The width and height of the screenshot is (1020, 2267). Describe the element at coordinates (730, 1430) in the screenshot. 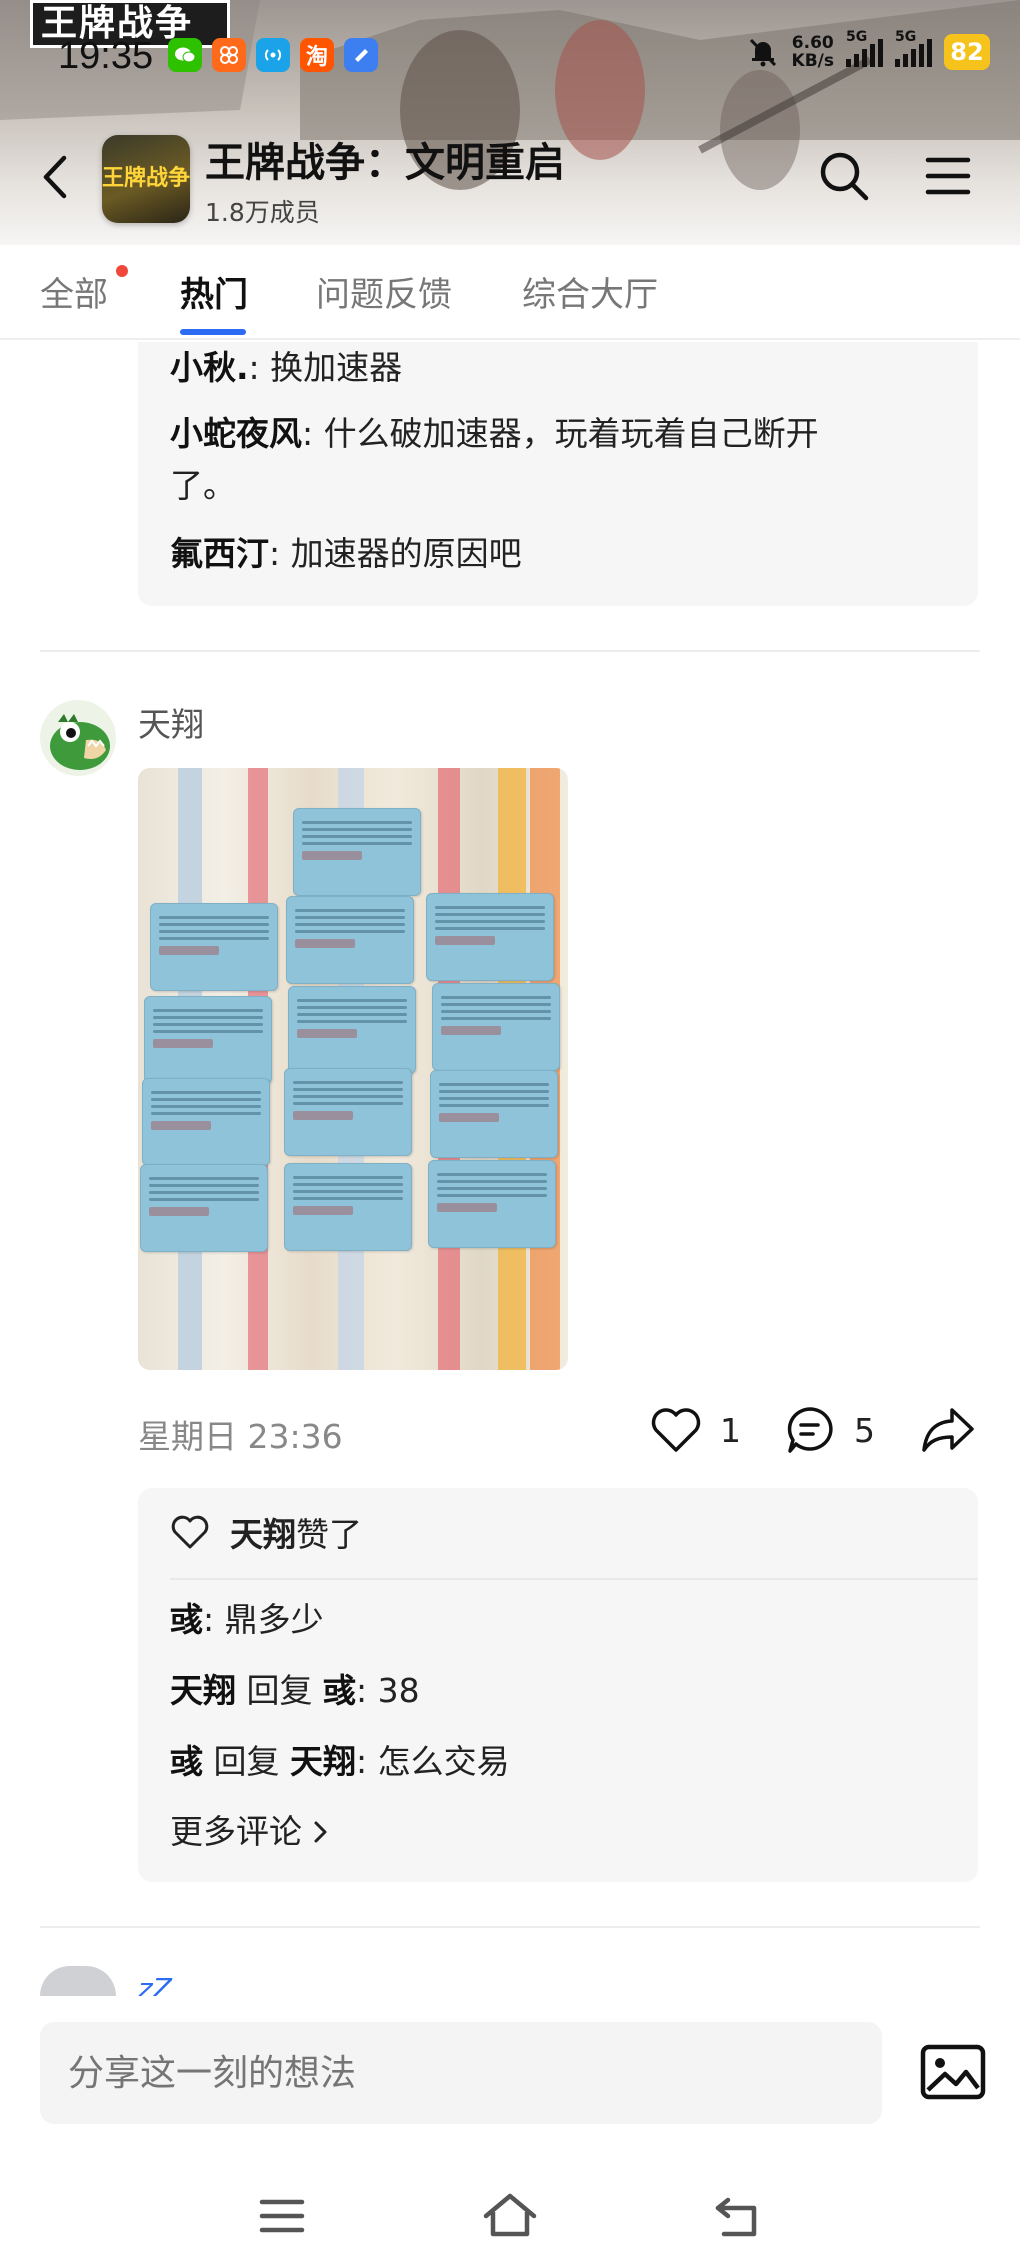

I see `like-count: 1` at that location.